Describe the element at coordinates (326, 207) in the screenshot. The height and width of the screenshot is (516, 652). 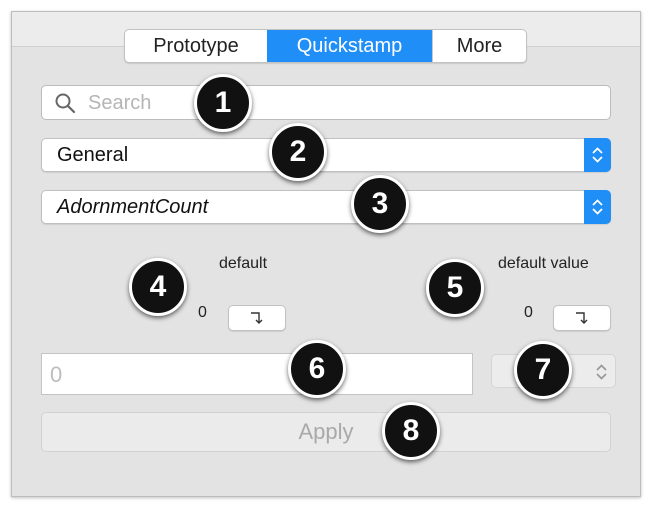
I see `attribute-popup: AdornmentCount` at that location.